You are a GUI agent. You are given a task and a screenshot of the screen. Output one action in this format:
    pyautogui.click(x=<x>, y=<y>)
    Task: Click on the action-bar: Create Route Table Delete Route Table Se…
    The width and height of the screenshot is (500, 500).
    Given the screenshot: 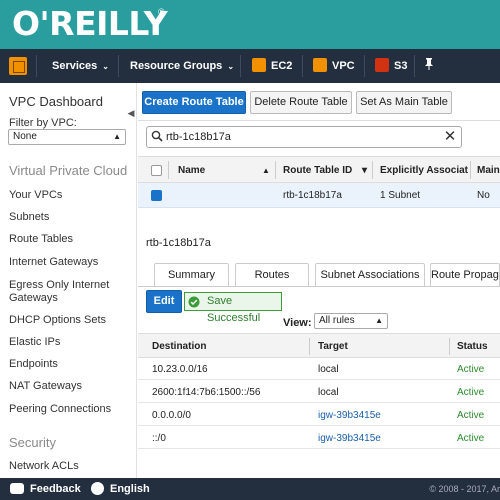 What is the action you would take?
    pyautogui.click(x=319, y=102)
    